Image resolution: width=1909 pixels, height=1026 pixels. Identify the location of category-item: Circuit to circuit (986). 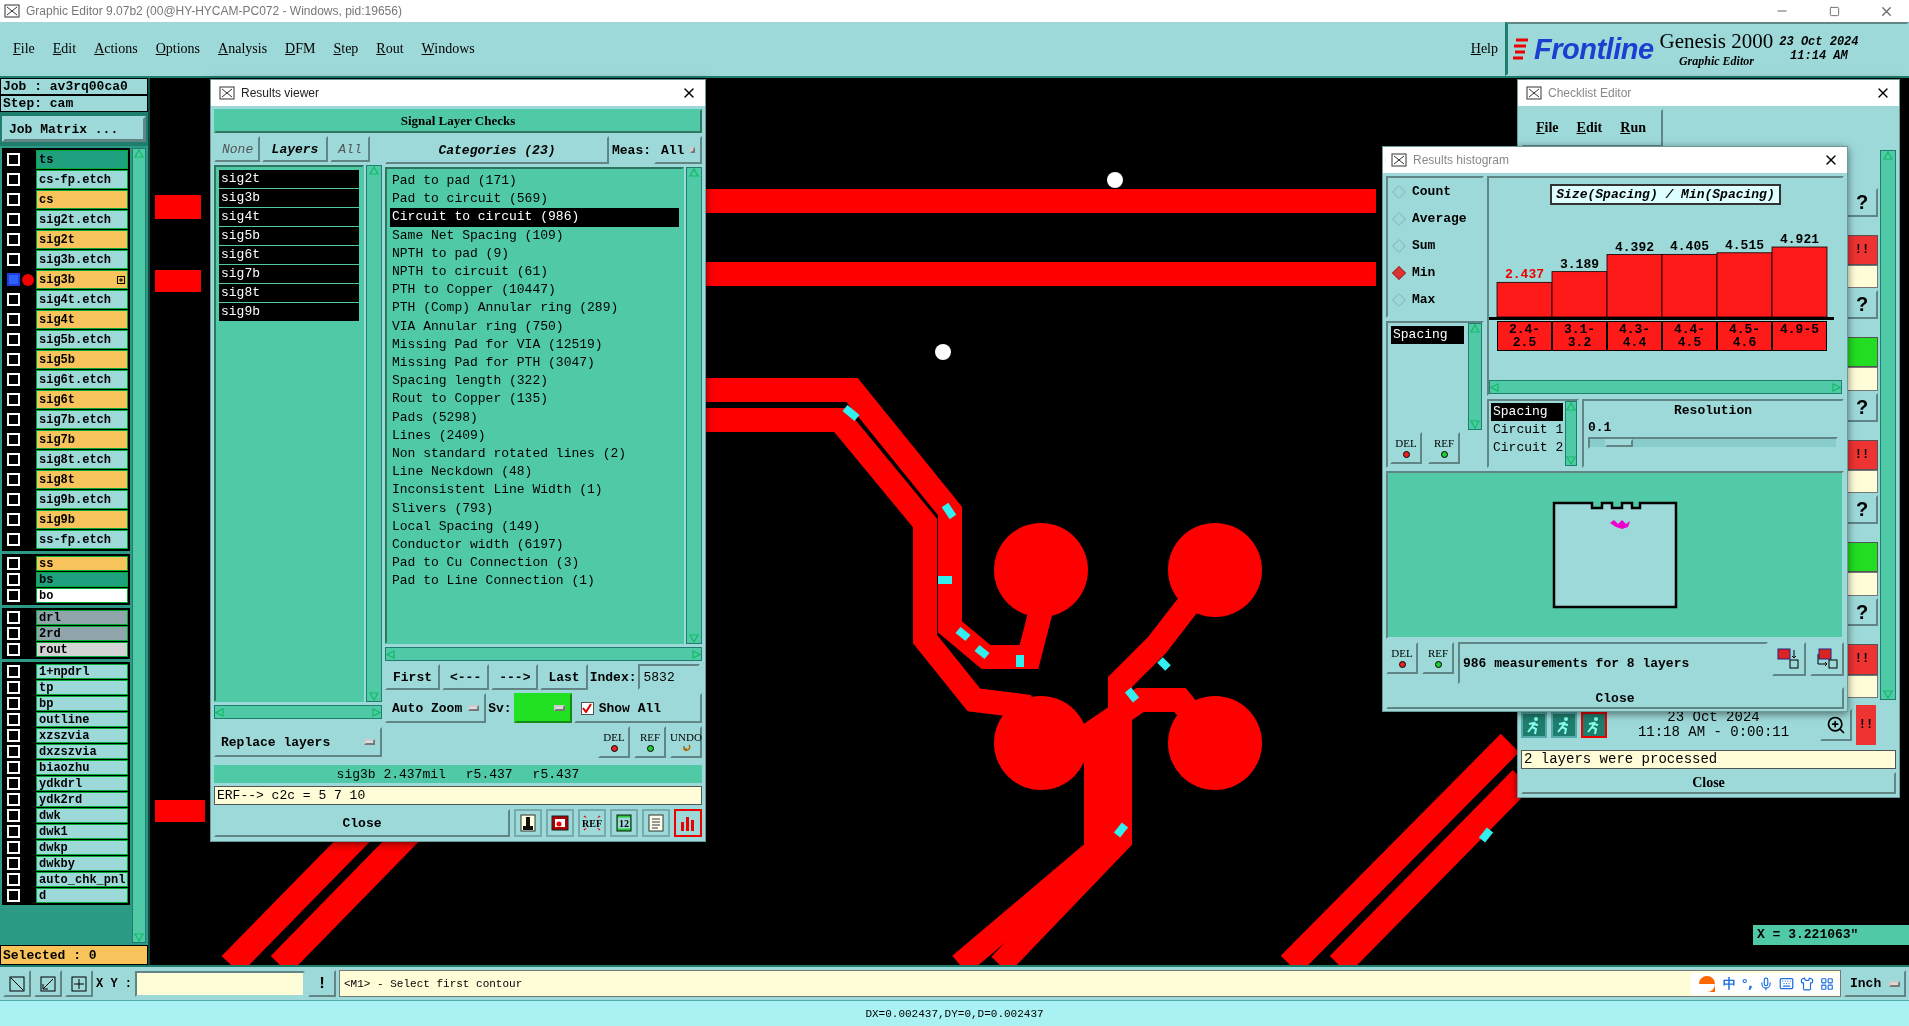
(534, 217).